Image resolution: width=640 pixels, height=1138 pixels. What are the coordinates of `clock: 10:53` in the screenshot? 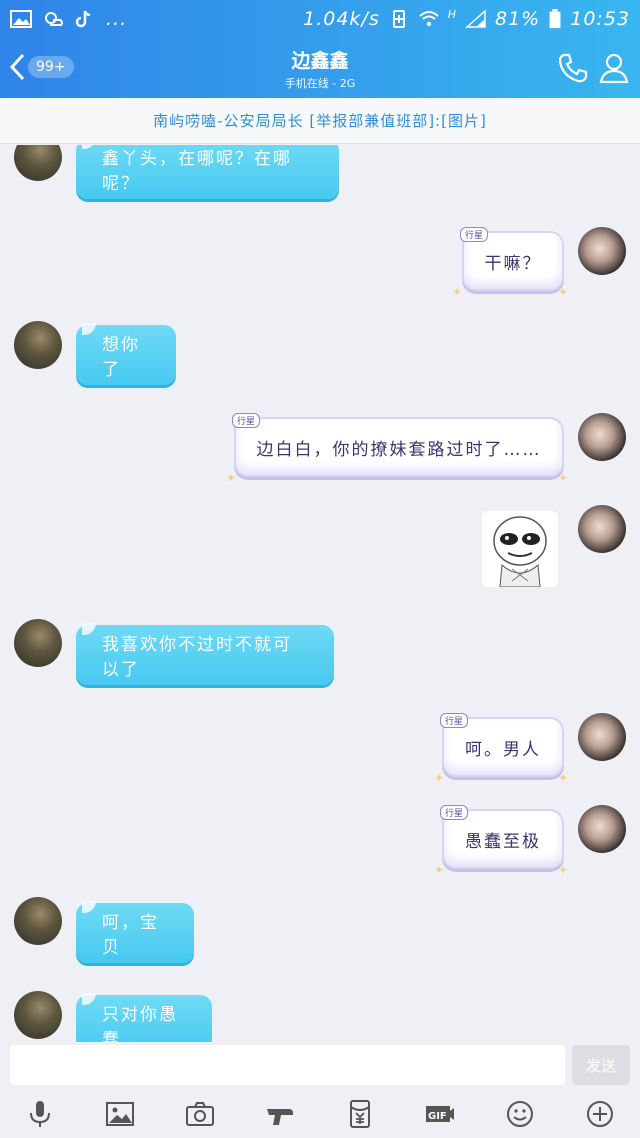 It's located at (600, 19).